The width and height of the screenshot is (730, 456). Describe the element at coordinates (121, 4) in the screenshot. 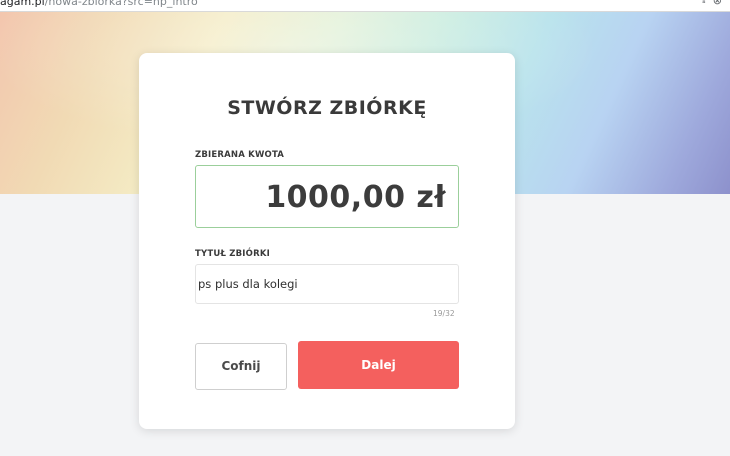

I see `url-path: /nowa-zbiorka?src=hp_intro` at that location.